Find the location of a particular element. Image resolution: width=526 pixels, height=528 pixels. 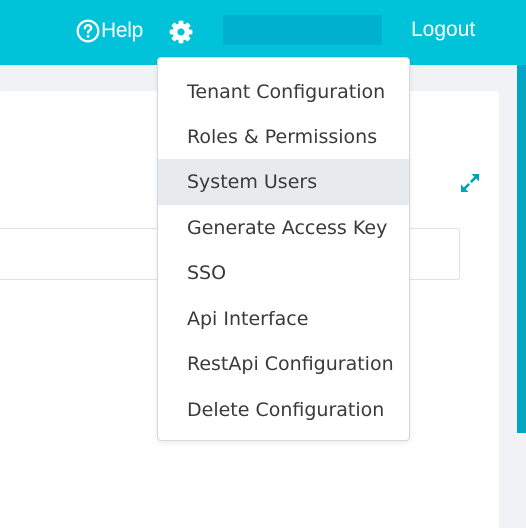

expand-button is located at coordinates (470, 183).